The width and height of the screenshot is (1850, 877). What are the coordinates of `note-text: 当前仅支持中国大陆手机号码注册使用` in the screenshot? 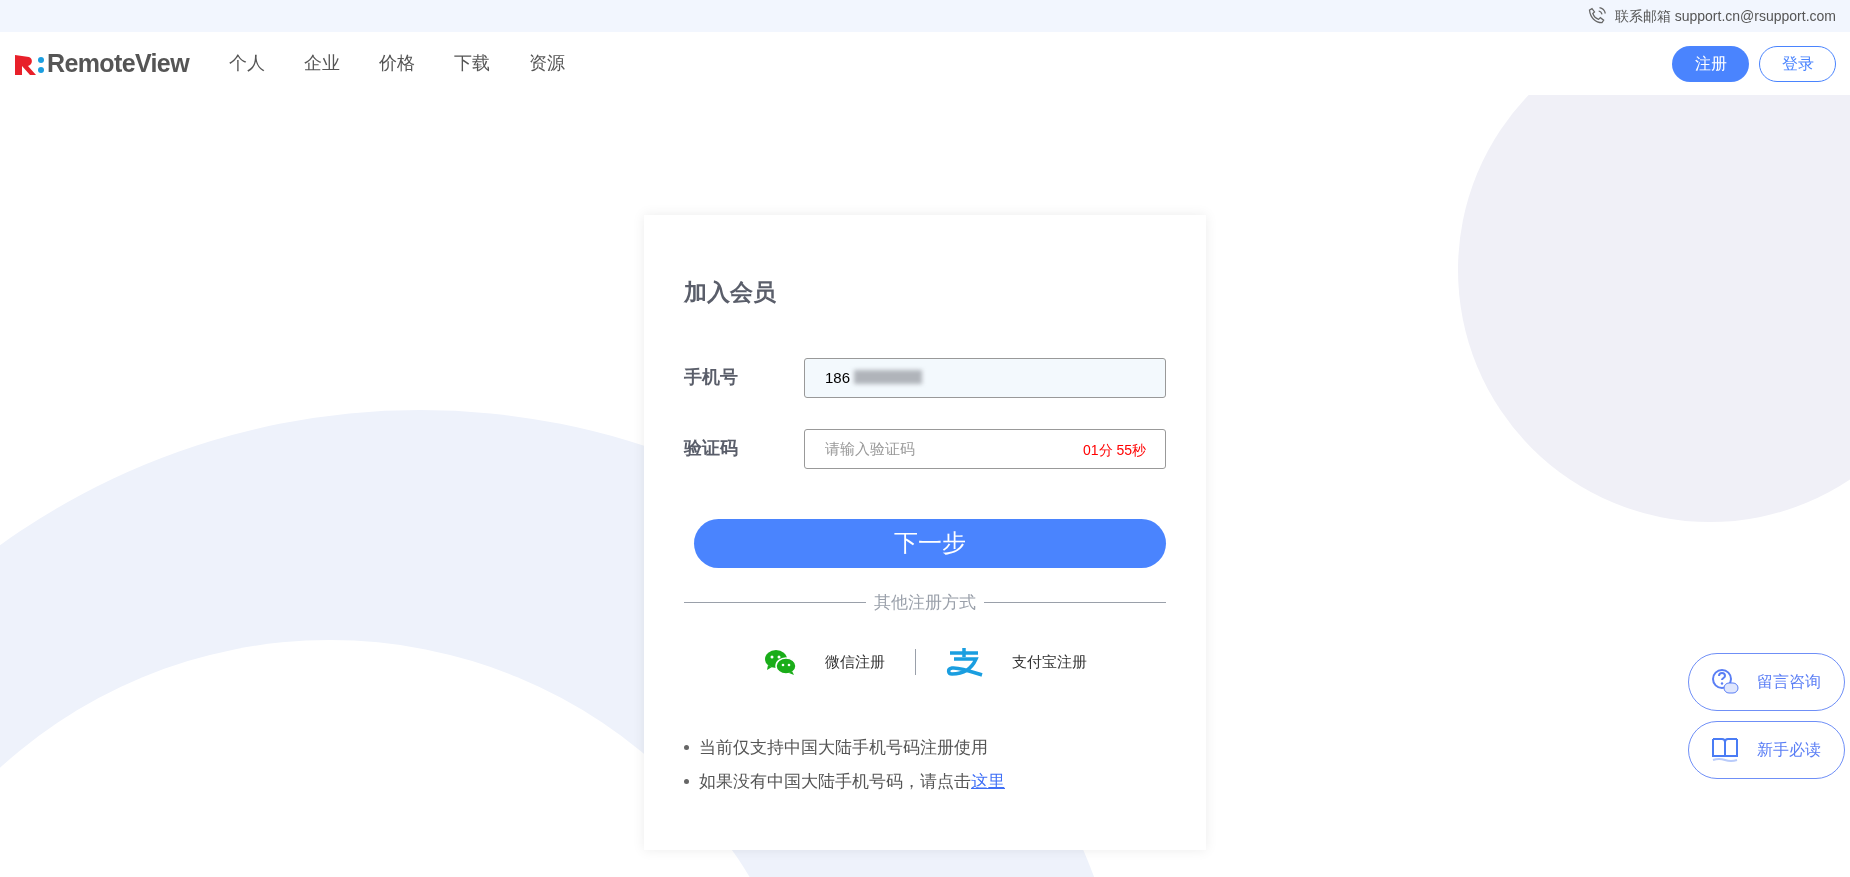 It's located at (843, 748).